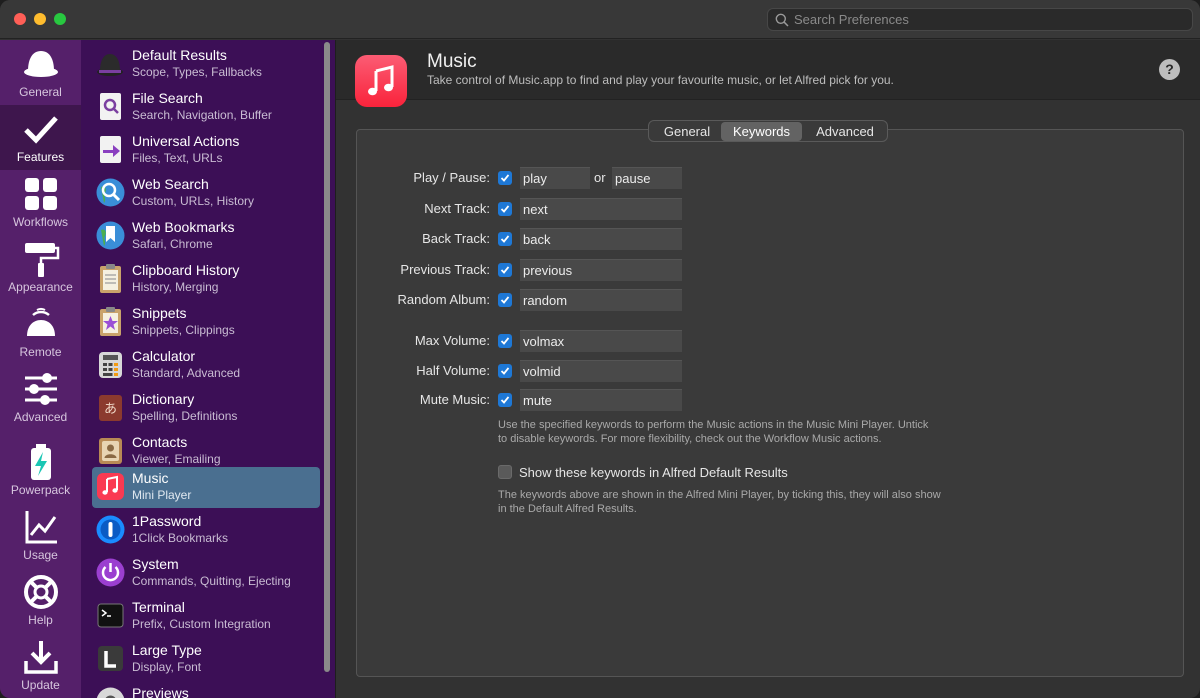 This screenshot has width=1200, height=698. I want to click on feature-item-1password: 1Password 1Click Bookmarks, so click(206, 530).